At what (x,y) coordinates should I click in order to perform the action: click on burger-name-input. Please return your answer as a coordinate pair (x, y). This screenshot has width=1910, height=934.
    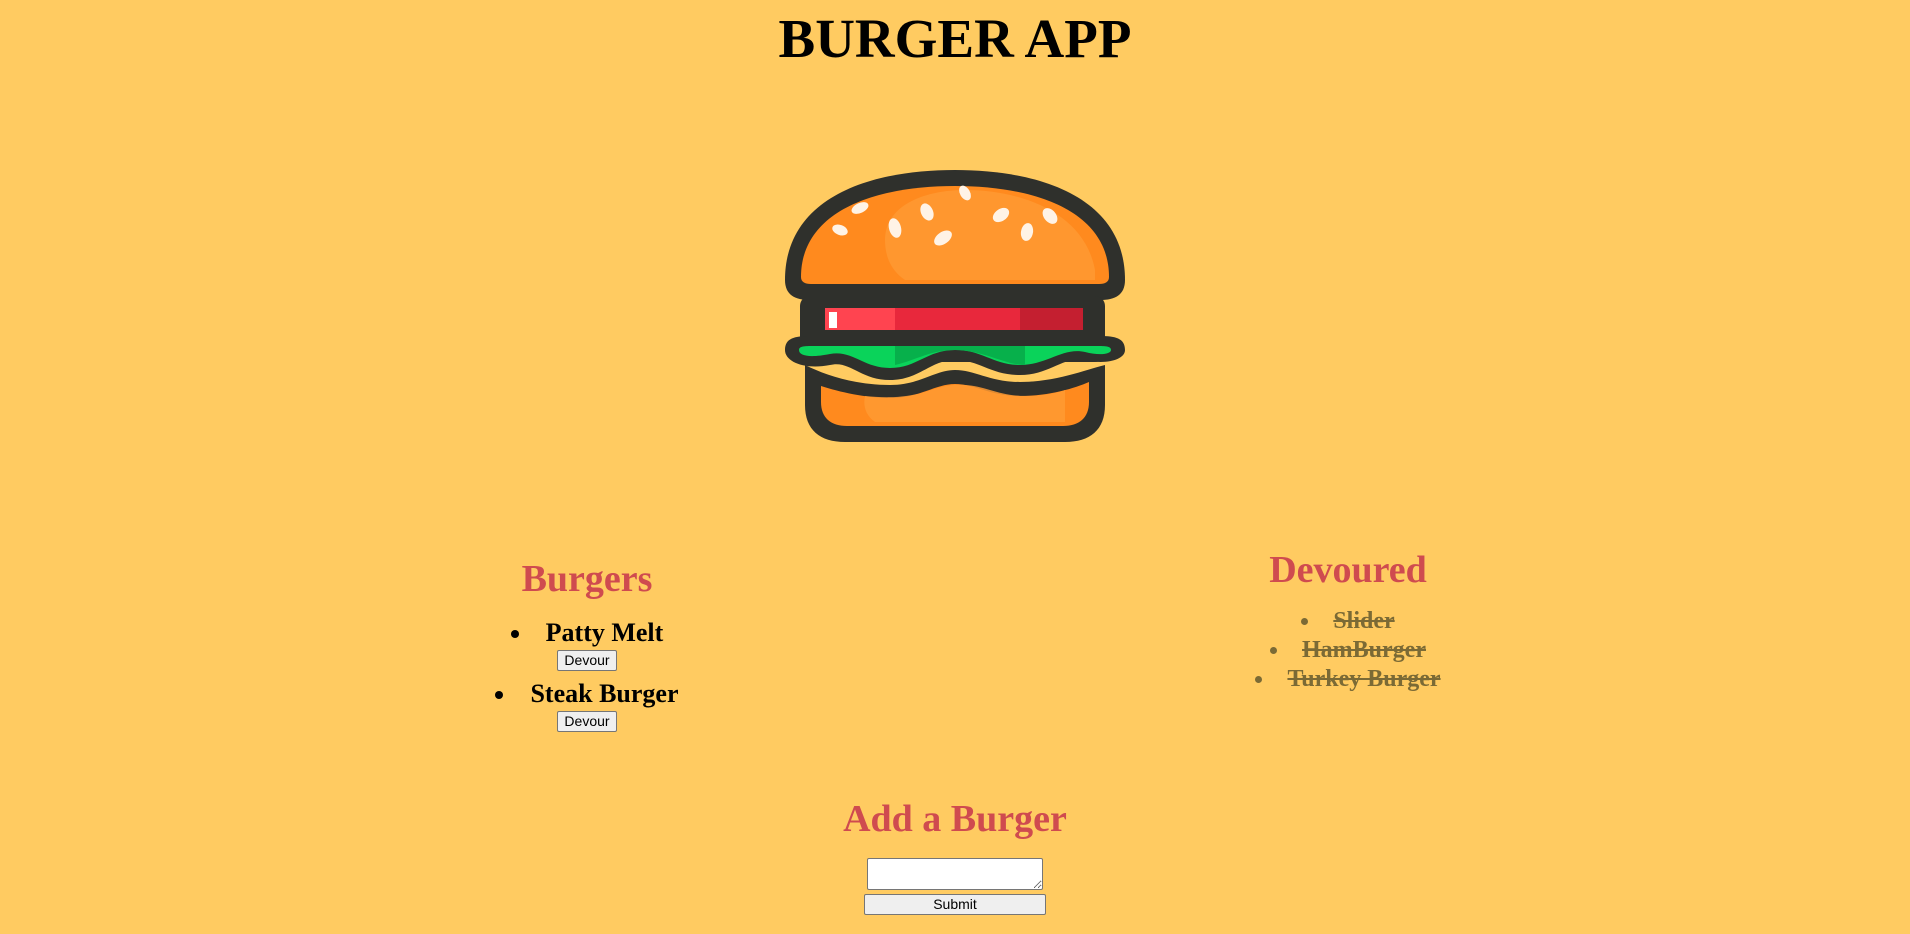
    Looking at the image, I should click on (955, 874).